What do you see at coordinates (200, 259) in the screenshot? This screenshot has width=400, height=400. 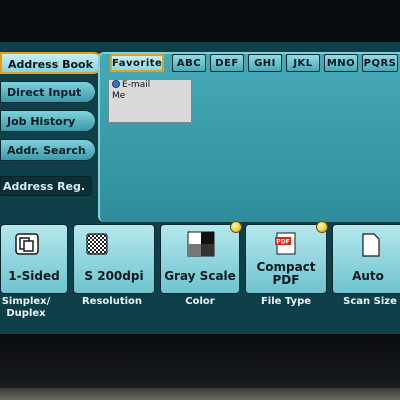 I see `color-tile: Gray Scale` at bounding box center [200, 259].